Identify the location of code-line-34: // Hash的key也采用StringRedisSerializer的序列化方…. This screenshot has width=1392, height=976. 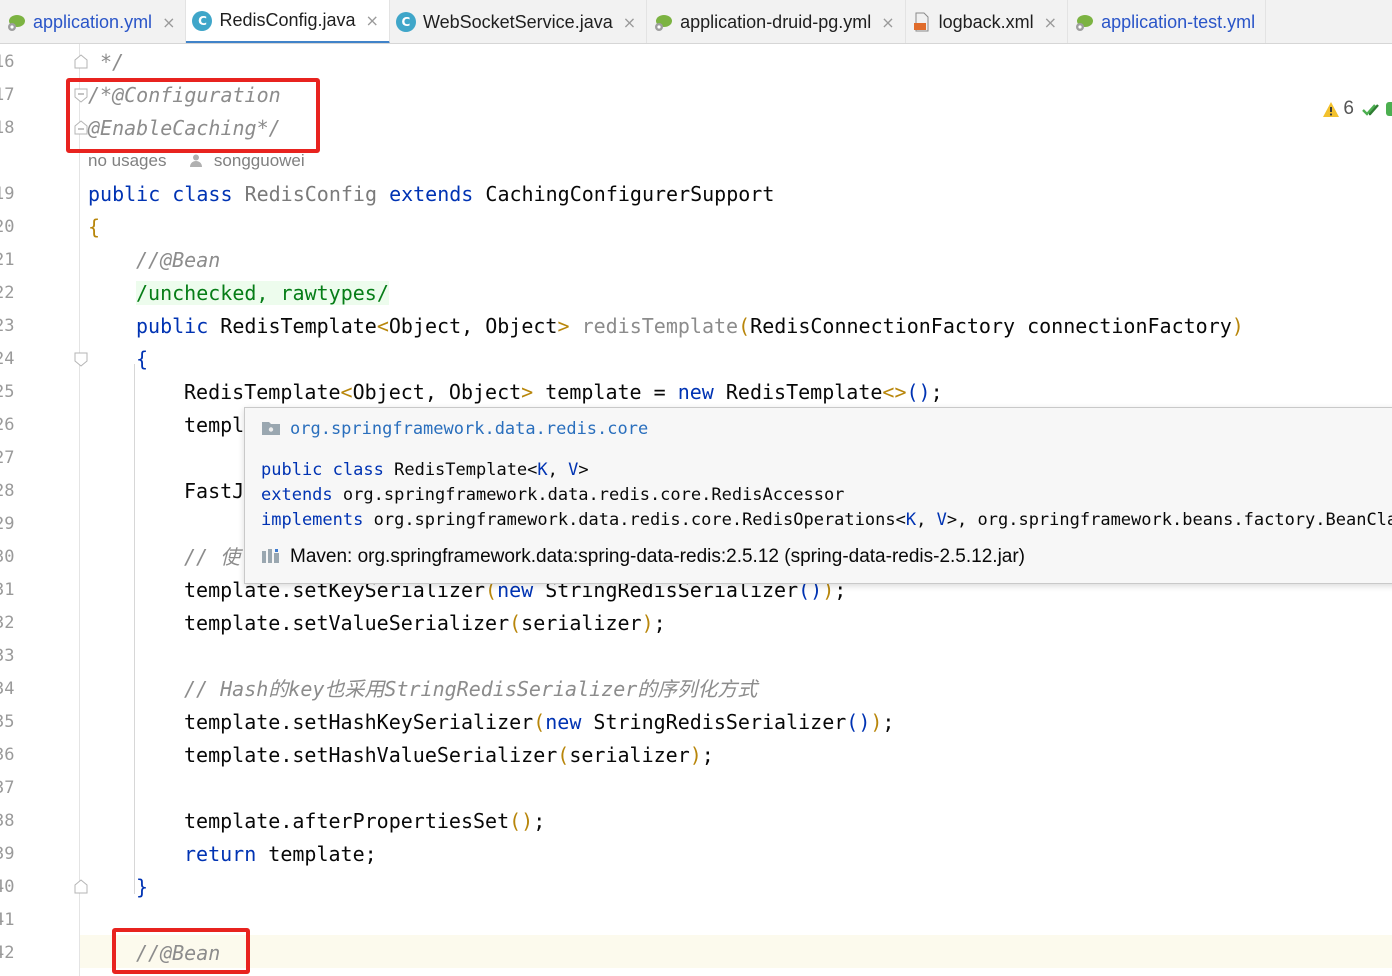
(471, 689).